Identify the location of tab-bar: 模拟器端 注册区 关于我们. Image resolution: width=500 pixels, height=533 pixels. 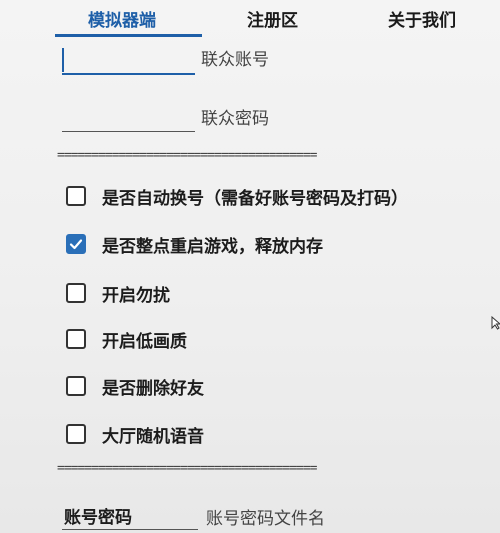
(250, 20).